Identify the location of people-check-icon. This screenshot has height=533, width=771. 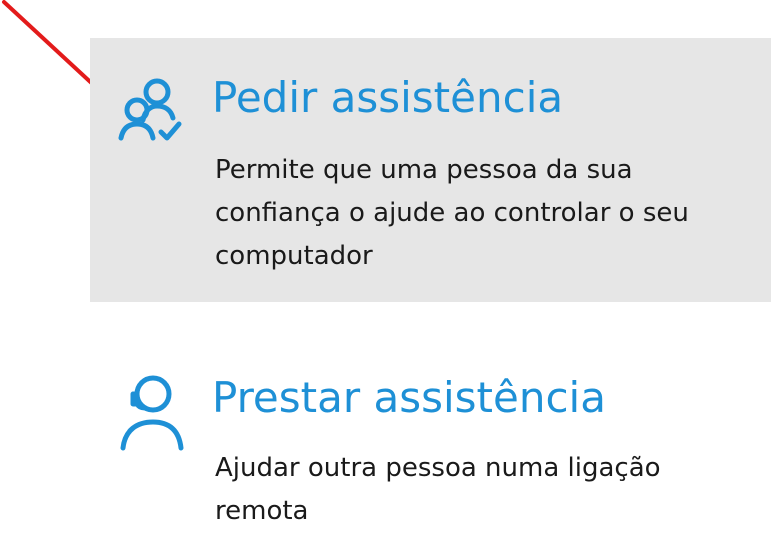
(150, 116).